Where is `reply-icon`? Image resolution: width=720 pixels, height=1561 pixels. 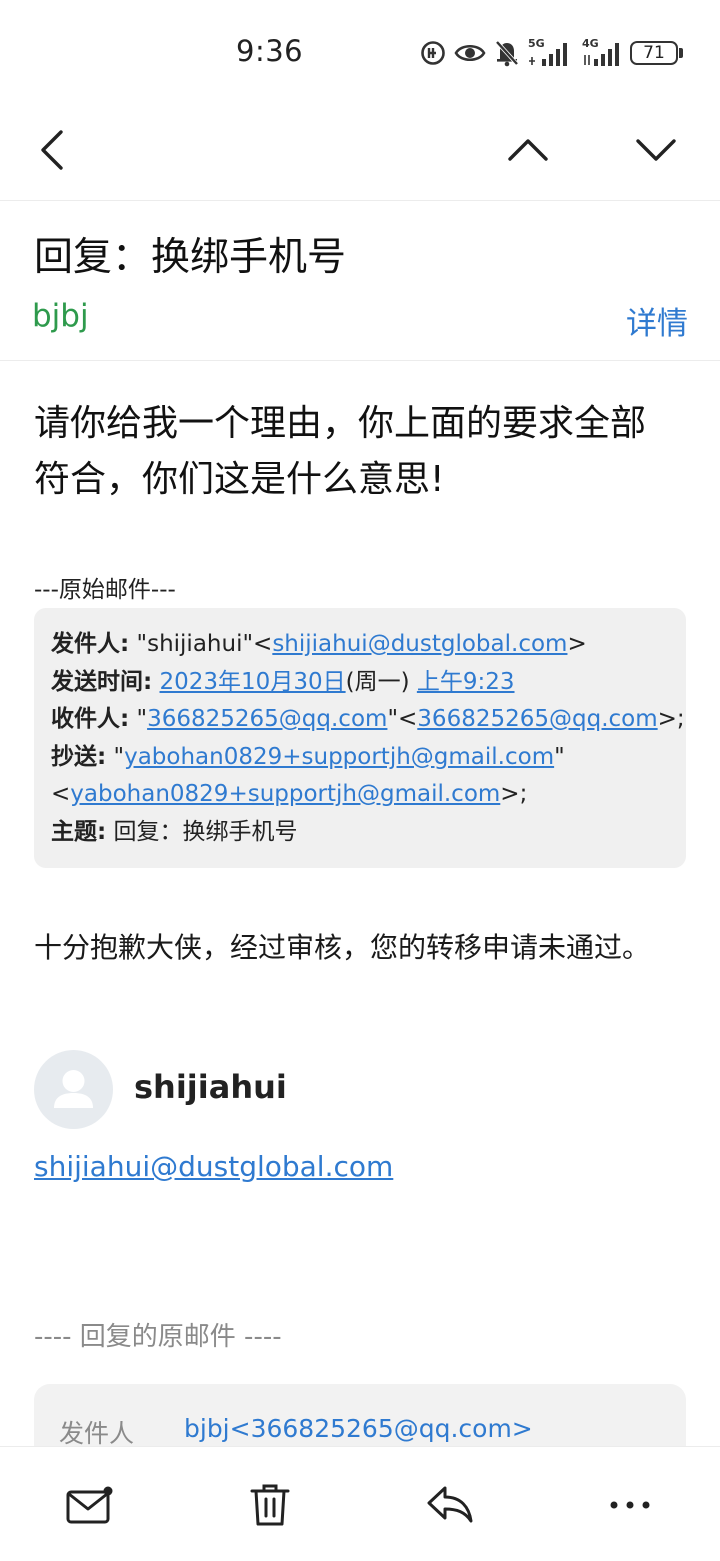 reply-icon is located at coordinates (450, 1504).